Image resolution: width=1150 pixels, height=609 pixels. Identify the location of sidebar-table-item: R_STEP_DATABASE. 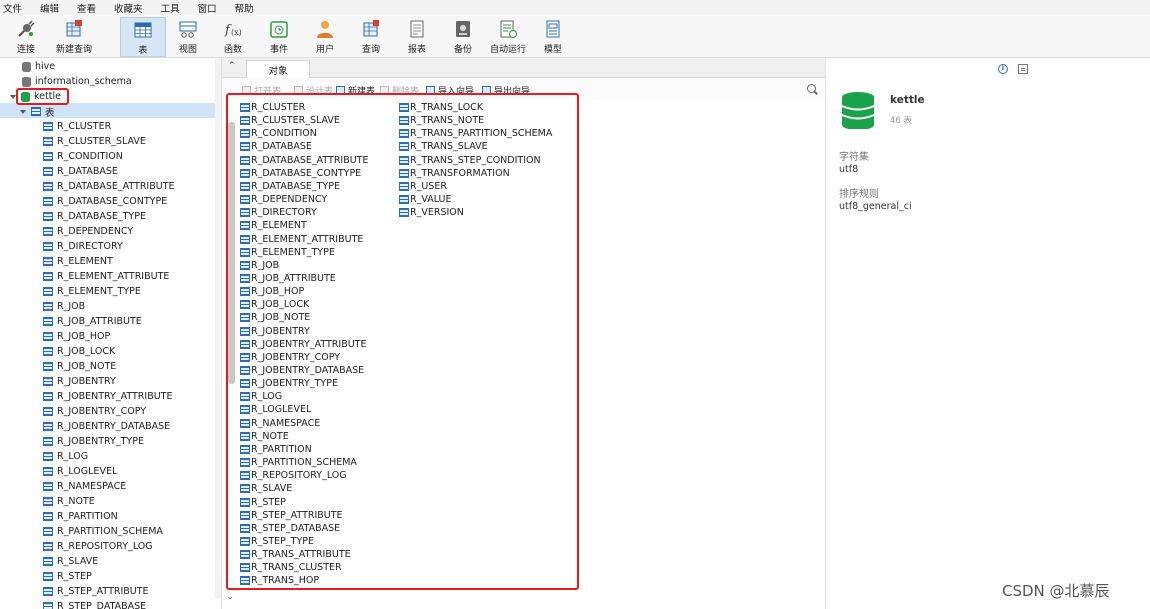
(94, 604).